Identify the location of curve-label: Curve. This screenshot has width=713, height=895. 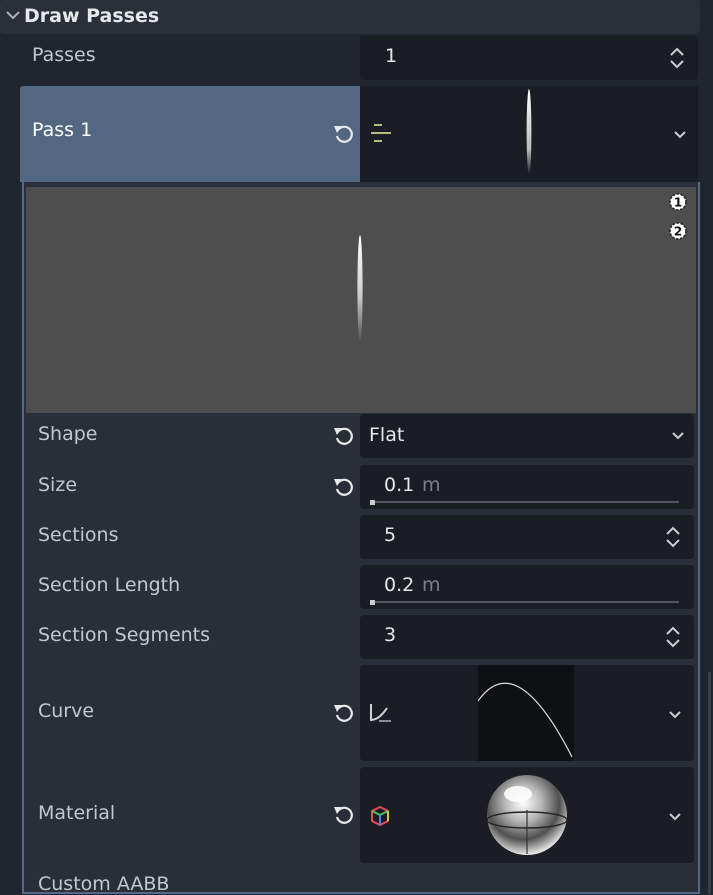
(66, 711).